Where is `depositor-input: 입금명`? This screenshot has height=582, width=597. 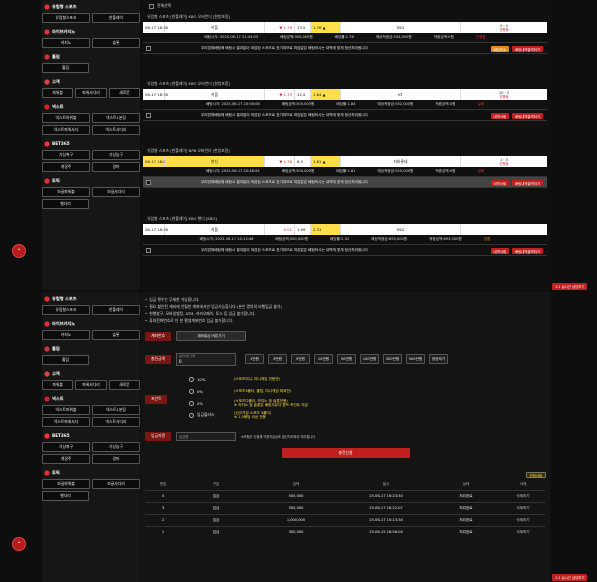
depositor-input: 입금명 is located at coordinates (205, 436).